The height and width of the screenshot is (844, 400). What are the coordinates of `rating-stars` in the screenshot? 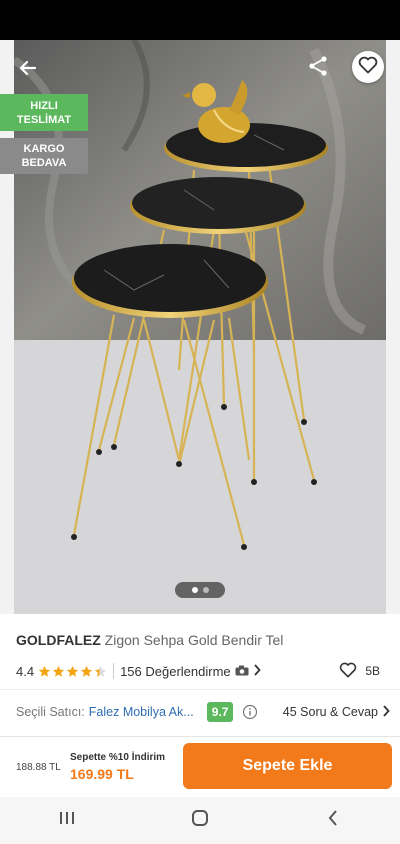 It's located at (72, 671).